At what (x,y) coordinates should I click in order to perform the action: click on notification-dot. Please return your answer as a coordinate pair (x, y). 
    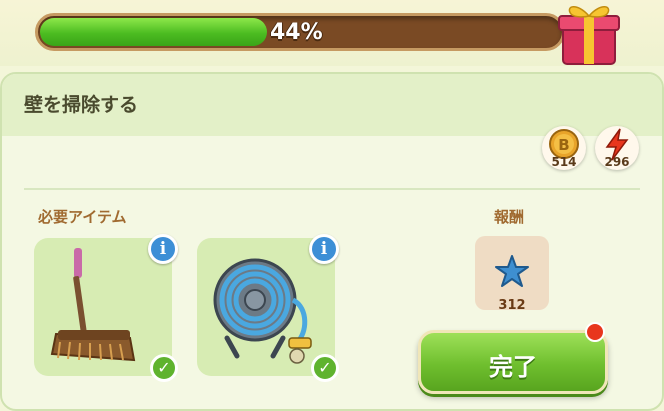
    Looking at the image, I should click on (595, 332).